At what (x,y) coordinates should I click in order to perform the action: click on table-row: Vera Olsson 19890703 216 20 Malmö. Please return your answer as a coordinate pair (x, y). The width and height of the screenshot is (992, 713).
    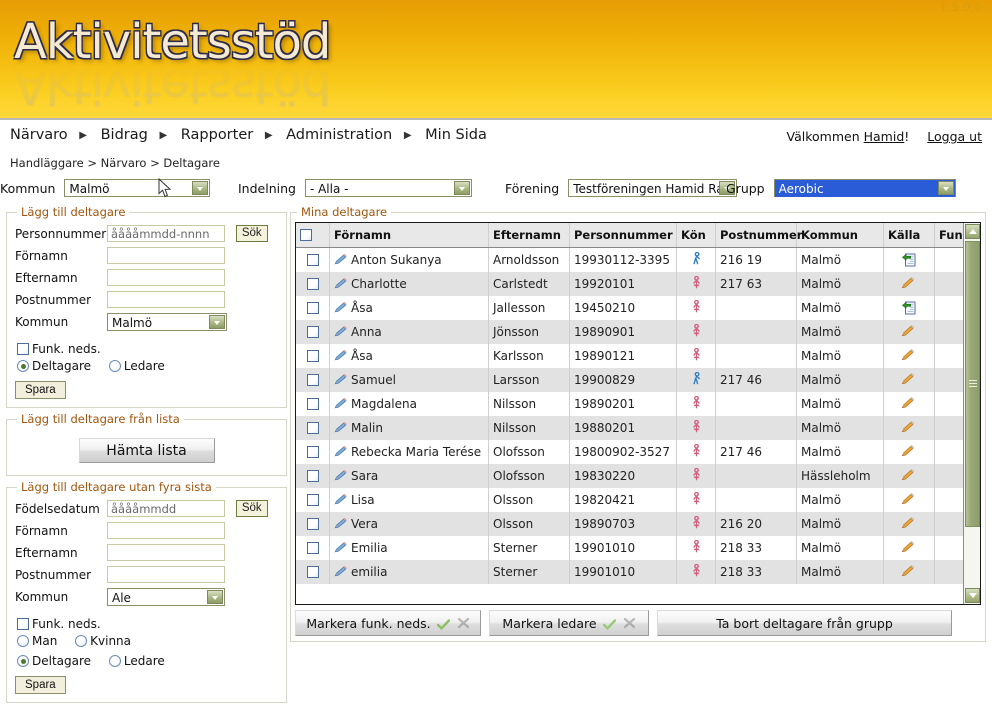
    Looking at the image, I should click on (629, 524).